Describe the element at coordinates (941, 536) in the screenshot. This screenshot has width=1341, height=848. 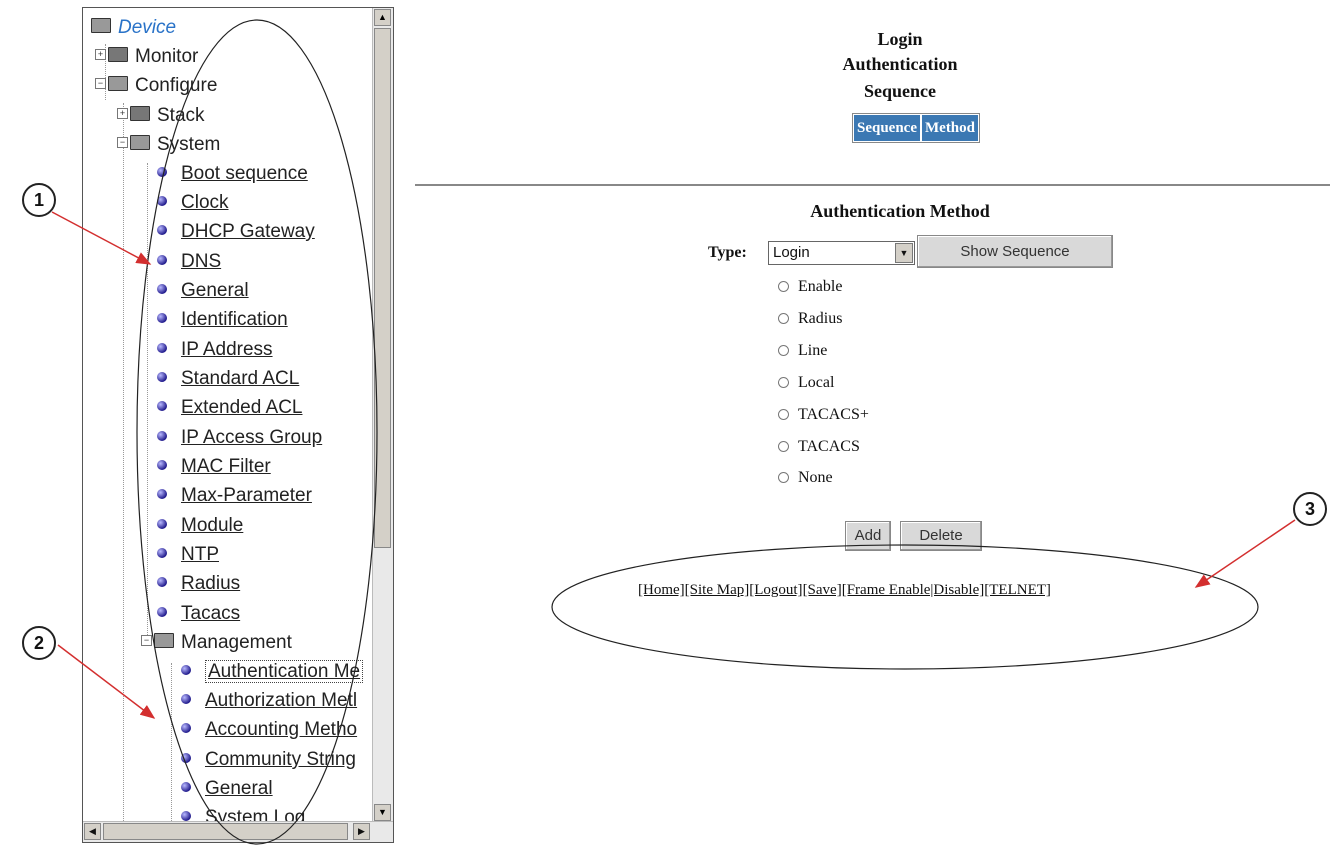
I see `delete-button: Delete` at that location.